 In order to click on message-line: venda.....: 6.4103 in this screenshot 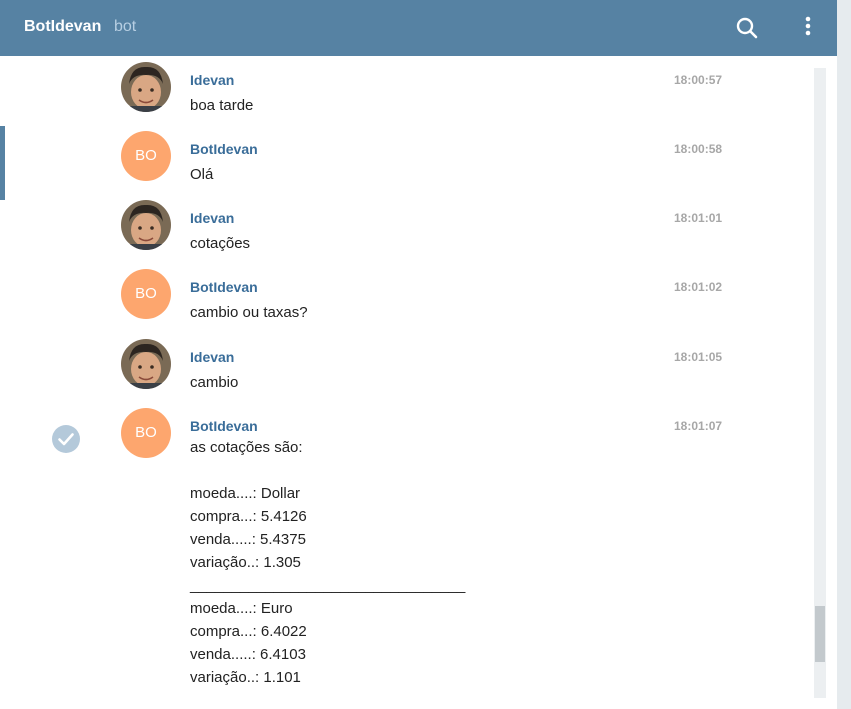, I will do `click(248, 654)`.